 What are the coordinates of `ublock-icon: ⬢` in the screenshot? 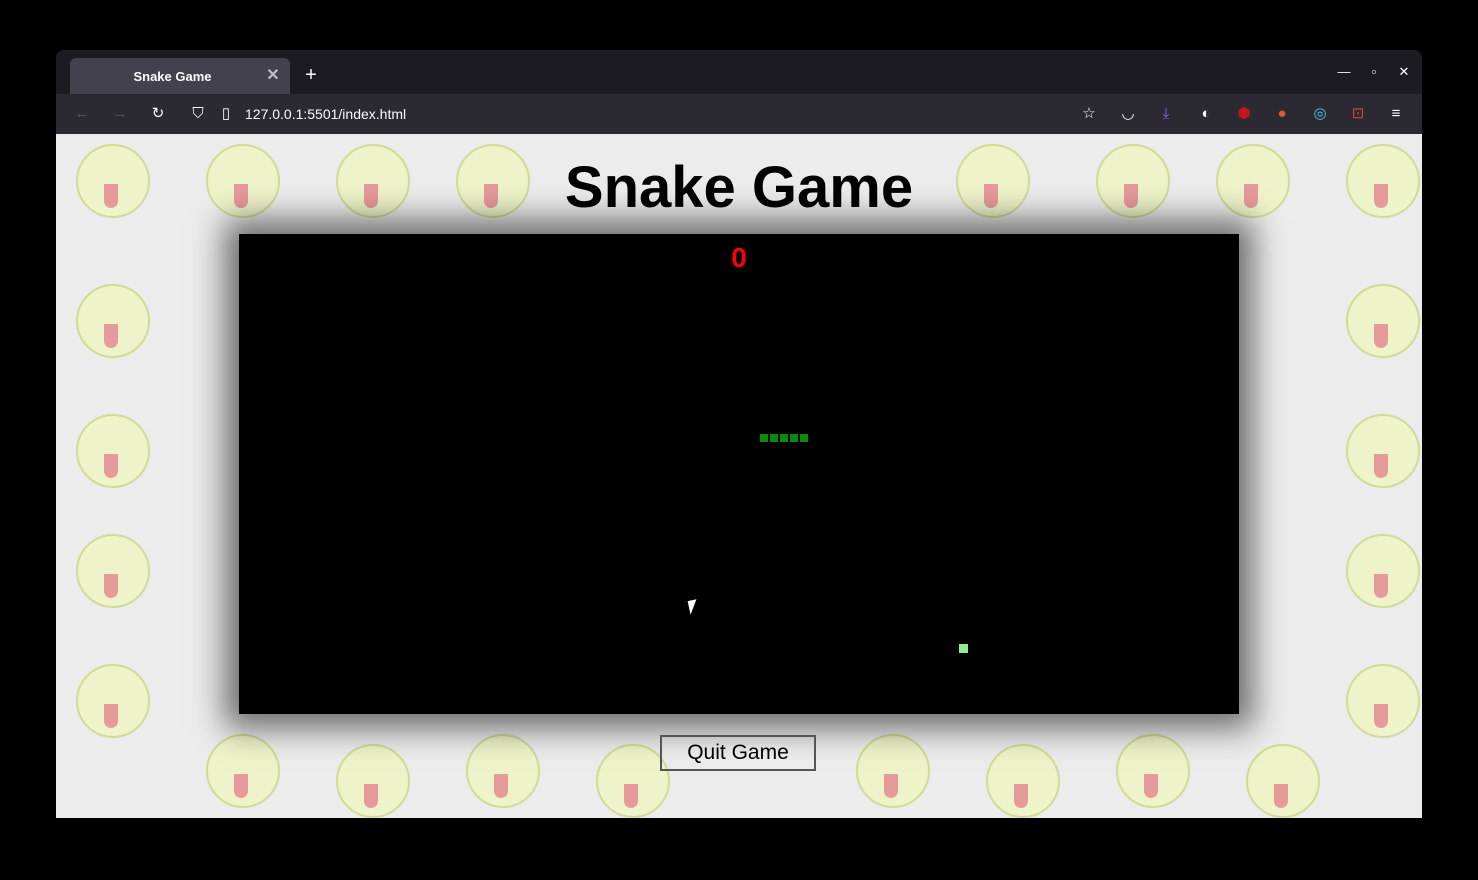 It's located at (1244, 114).